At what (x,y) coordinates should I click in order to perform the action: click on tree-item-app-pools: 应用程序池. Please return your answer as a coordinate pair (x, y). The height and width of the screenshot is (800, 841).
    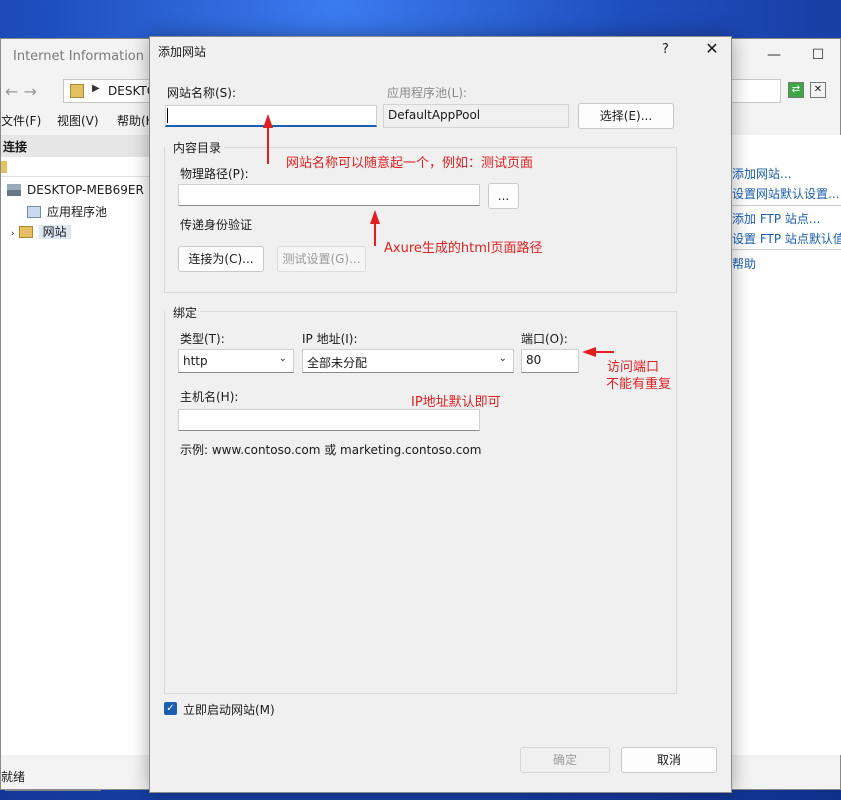
    Looking at the image, I should click on (67, 211).